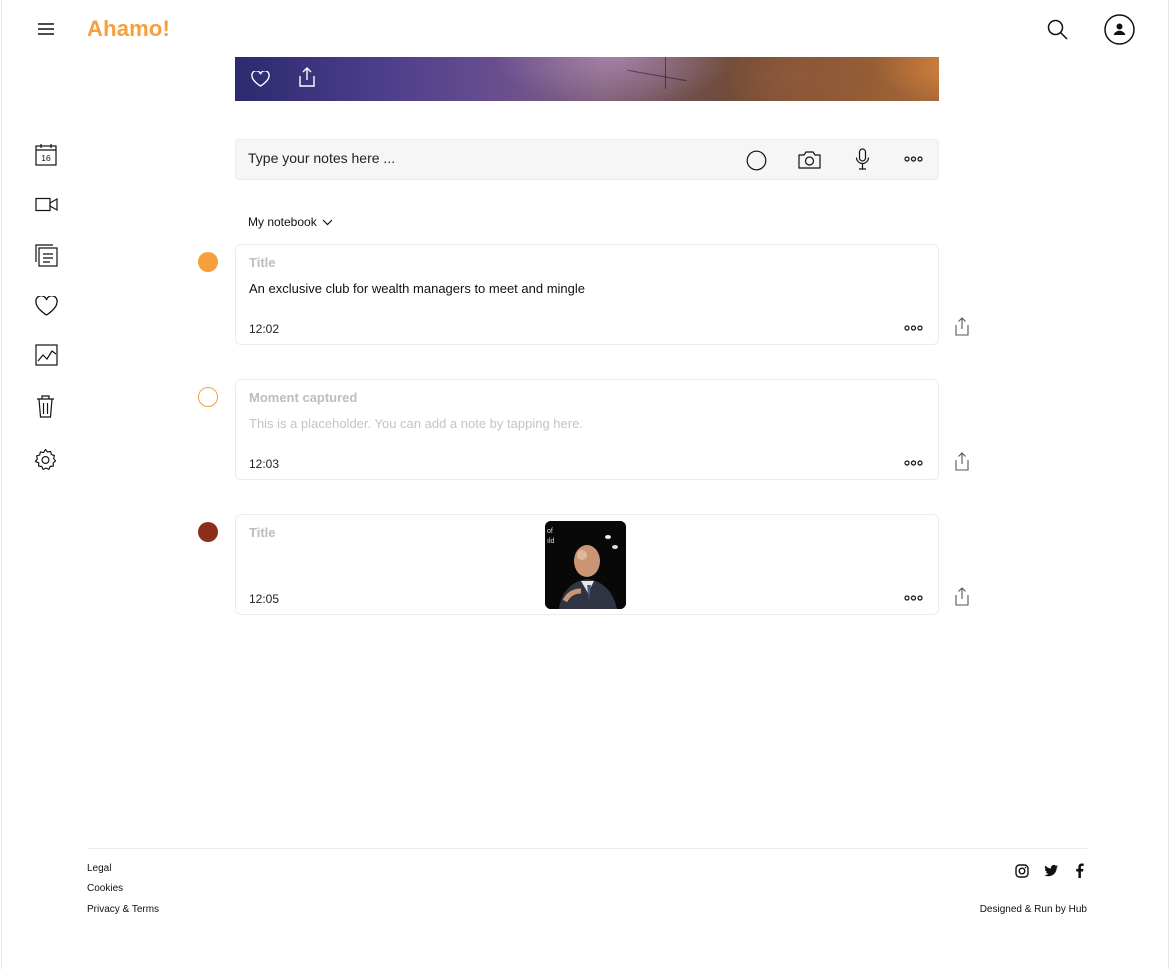  I want to click on notes-icon, so click(46, 255).